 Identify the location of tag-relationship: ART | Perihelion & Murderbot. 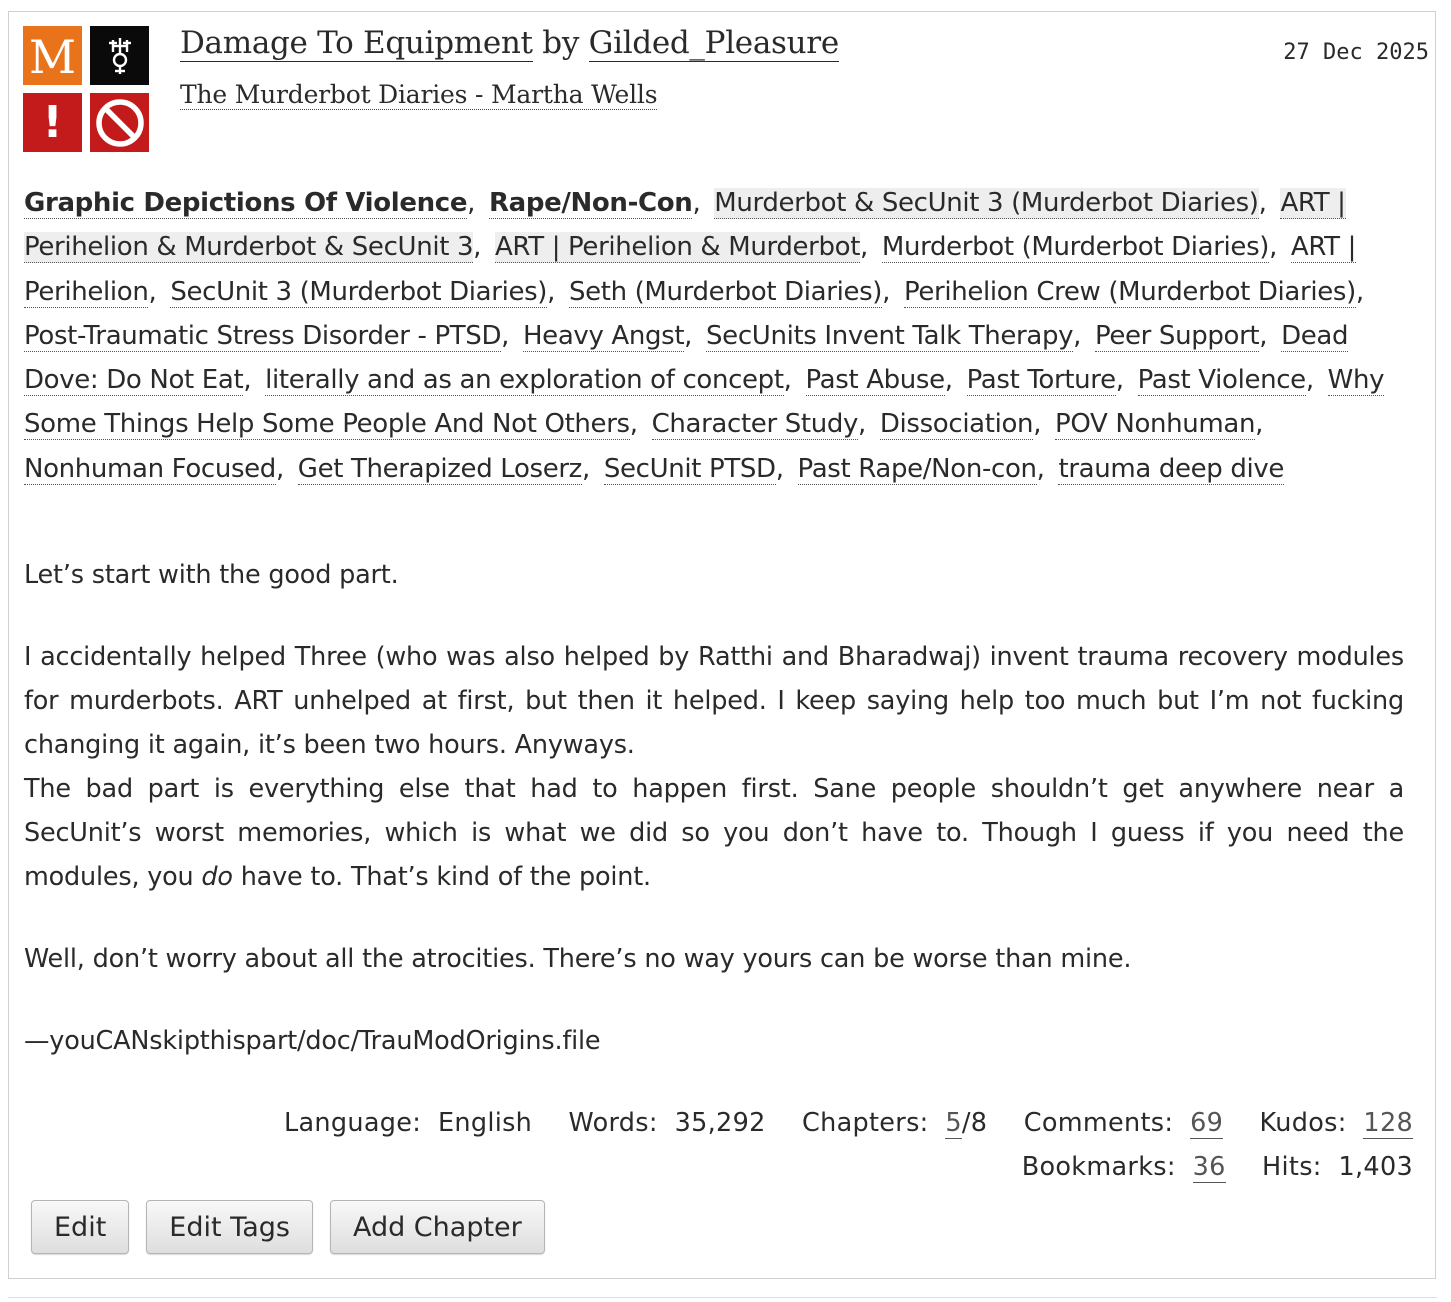
(677, 248).